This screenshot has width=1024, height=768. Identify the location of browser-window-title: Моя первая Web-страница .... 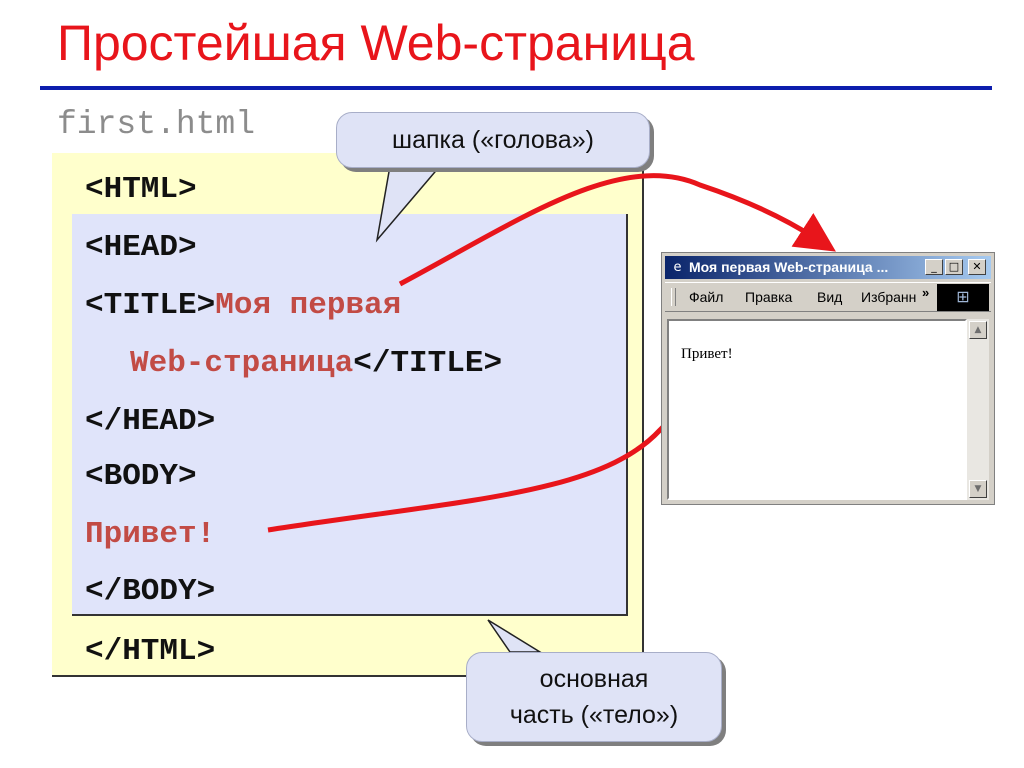
(789, 267).